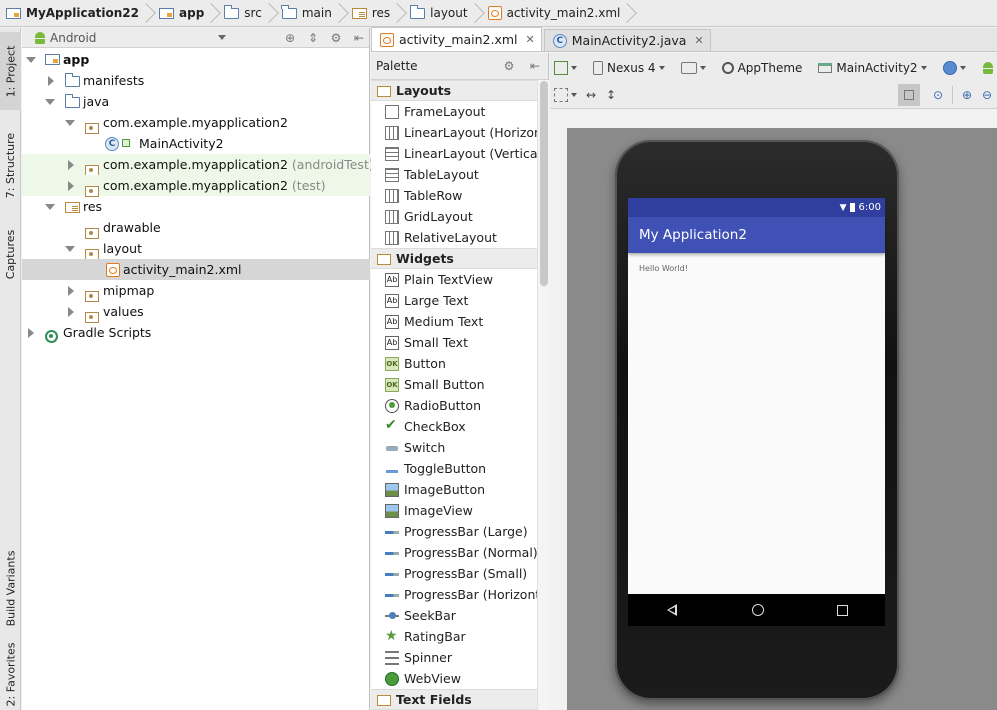 The height and width of the screenshot is (710, 997). Describe the element at coordinates (454, 405) in the screenshot. I see `palette-item-radiobutton: RadioButton` at that location.